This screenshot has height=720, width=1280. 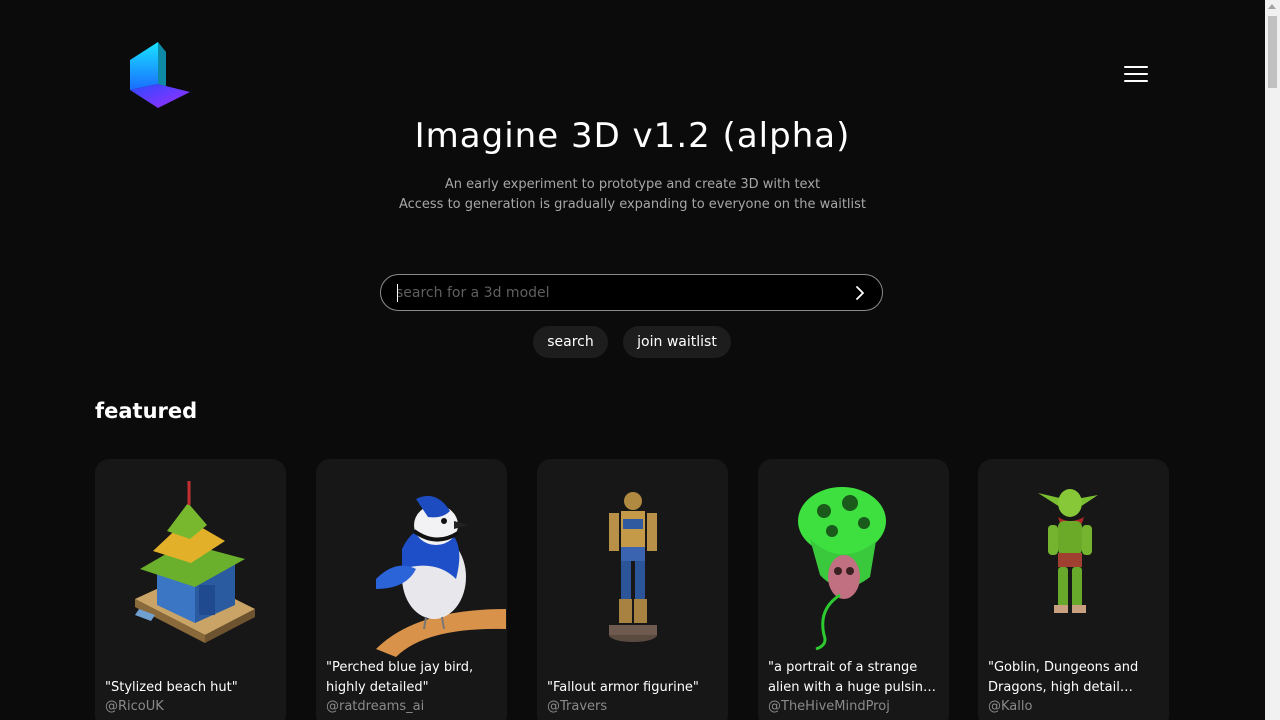 What do you see at coordinates (160, 75) in the screenshot?
I see `luma-logo-icon` at bounding box center [160, 75].